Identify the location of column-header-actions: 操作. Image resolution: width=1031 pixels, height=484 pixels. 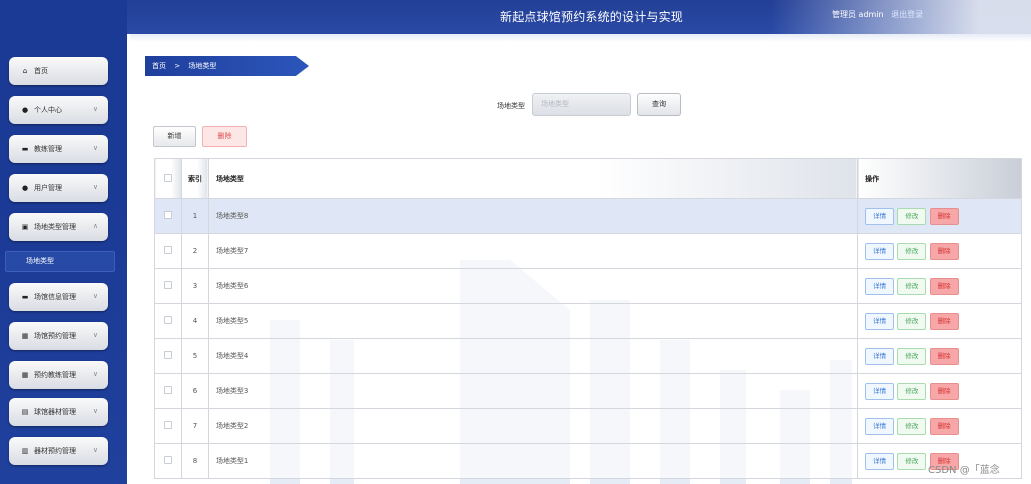
(939, 178).